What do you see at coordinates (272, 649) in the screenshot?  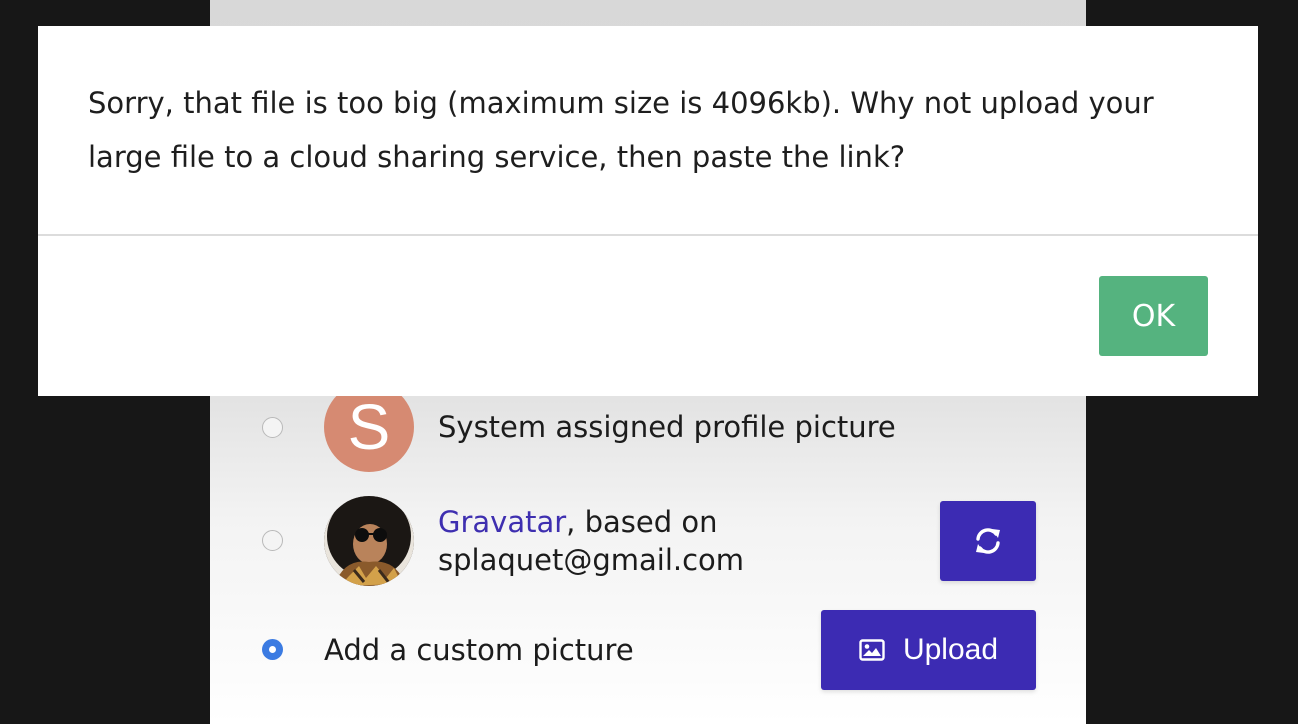 I see `radio-custom-picture` at bounding box center [272, 649].